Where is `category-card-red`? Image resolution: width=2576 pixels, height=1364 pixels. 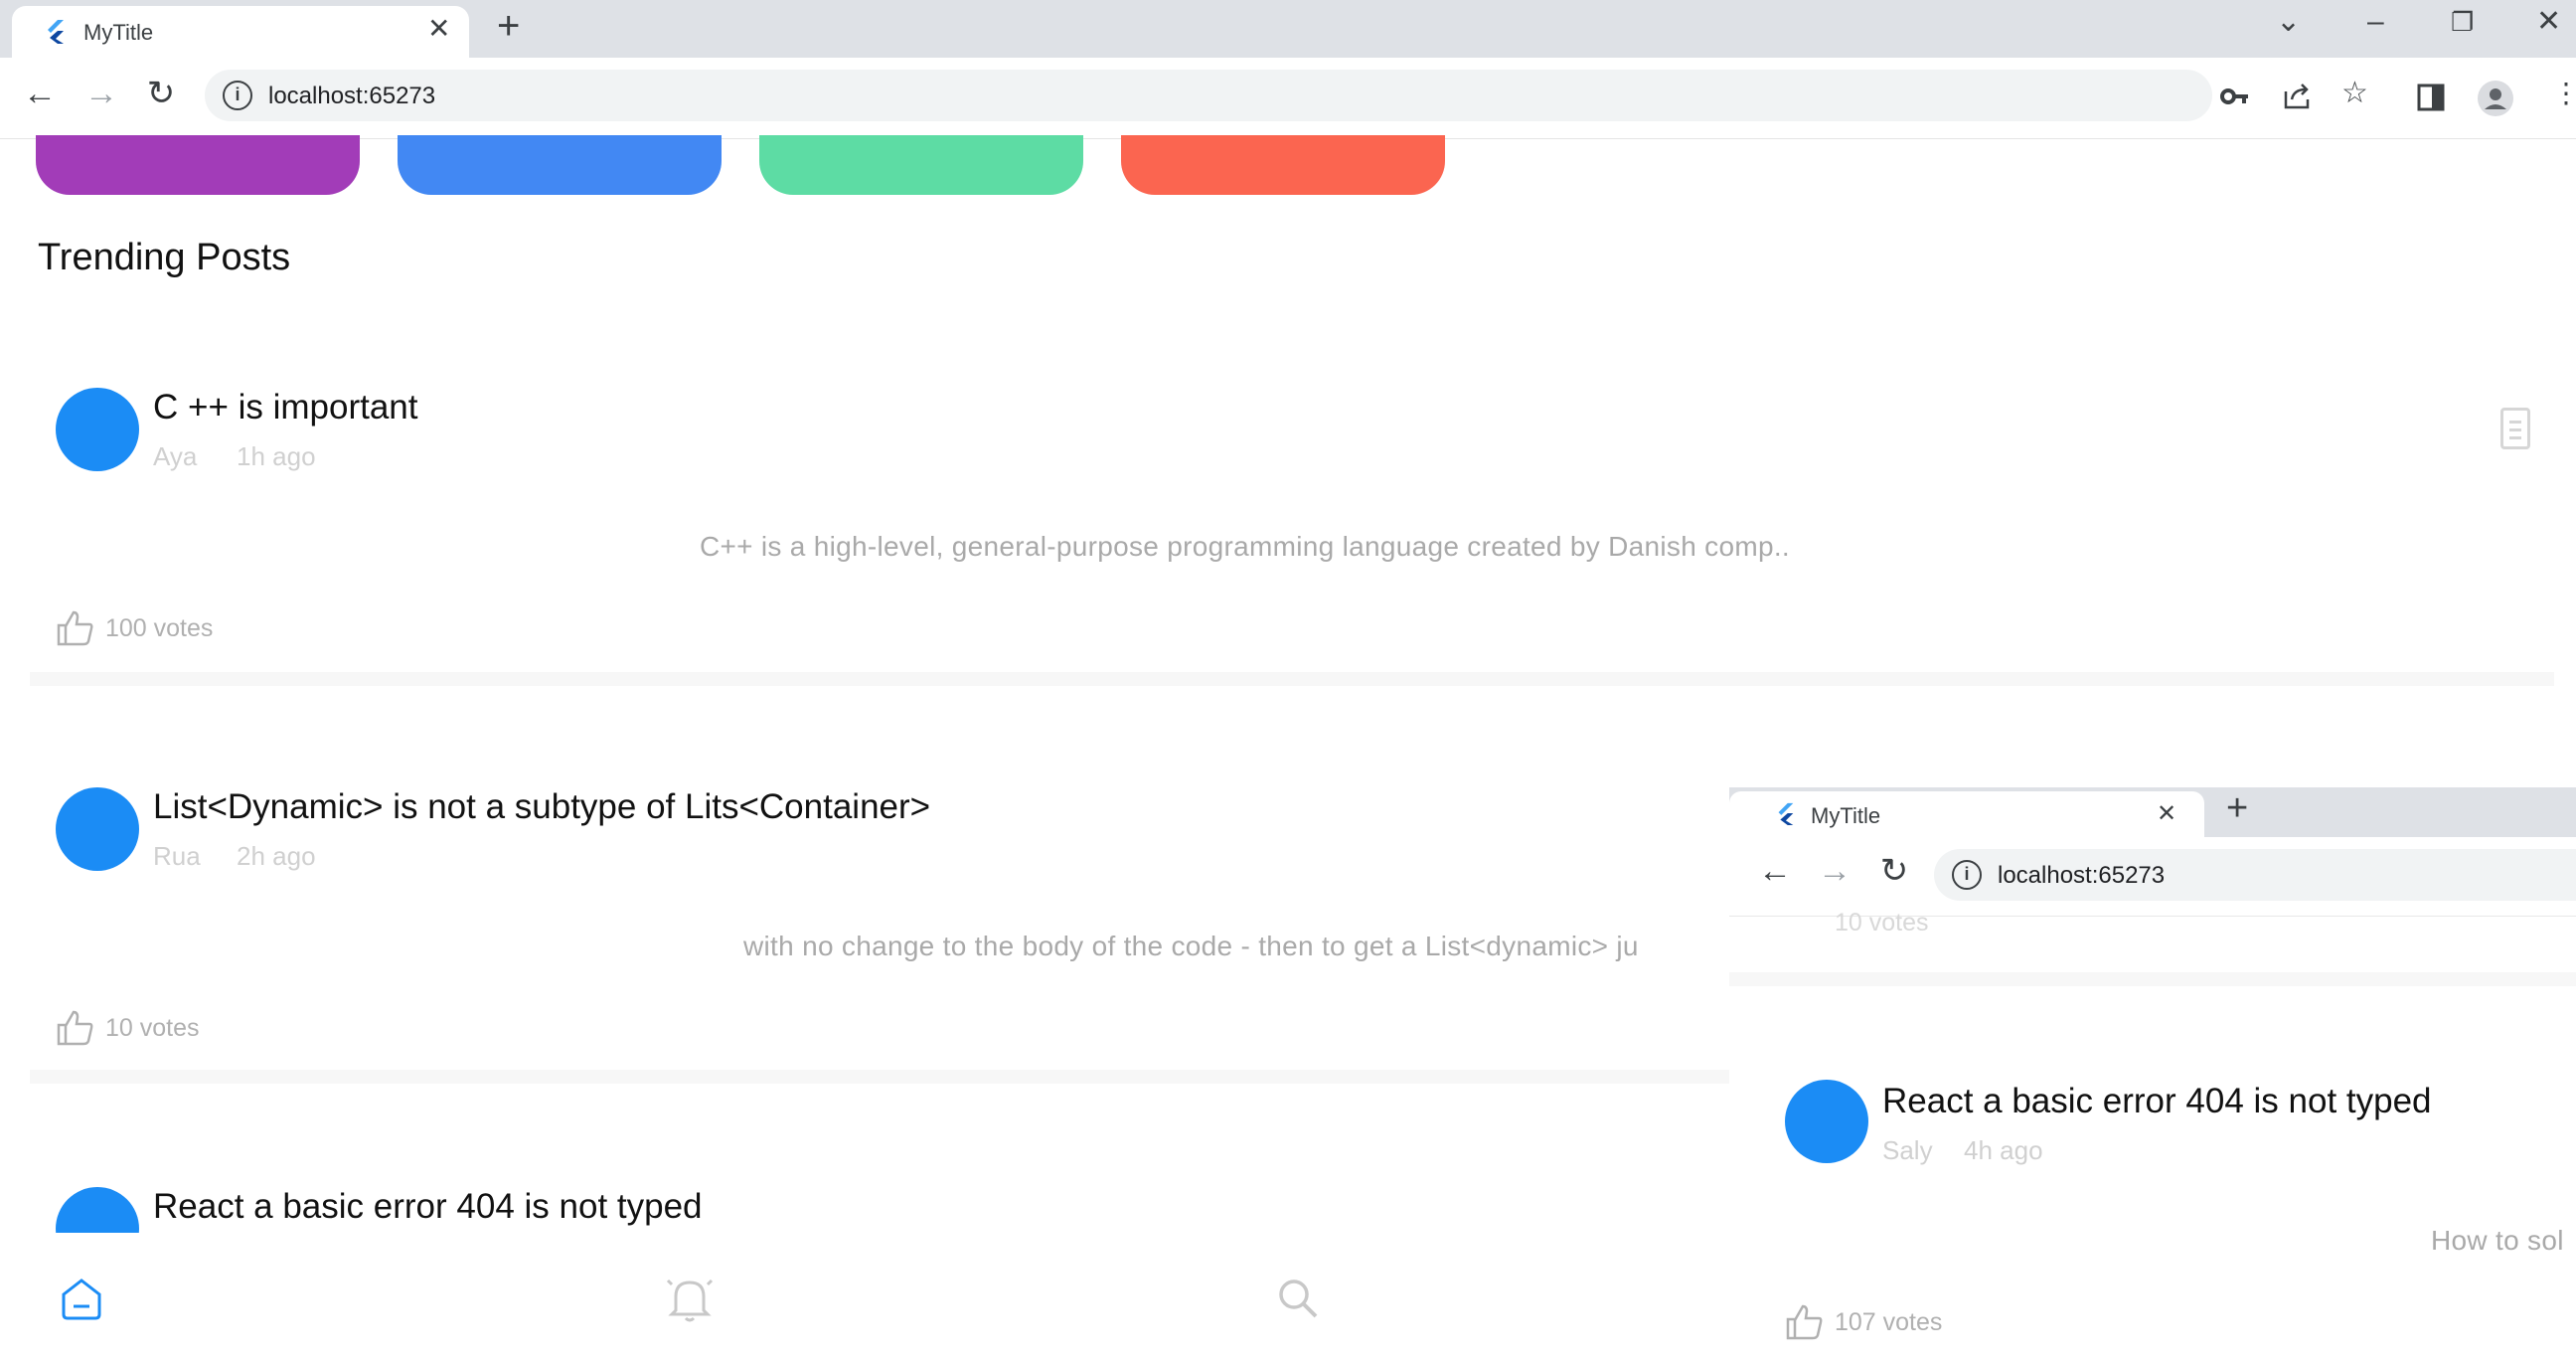
category-card-red is located at coordinates (1283, 165).